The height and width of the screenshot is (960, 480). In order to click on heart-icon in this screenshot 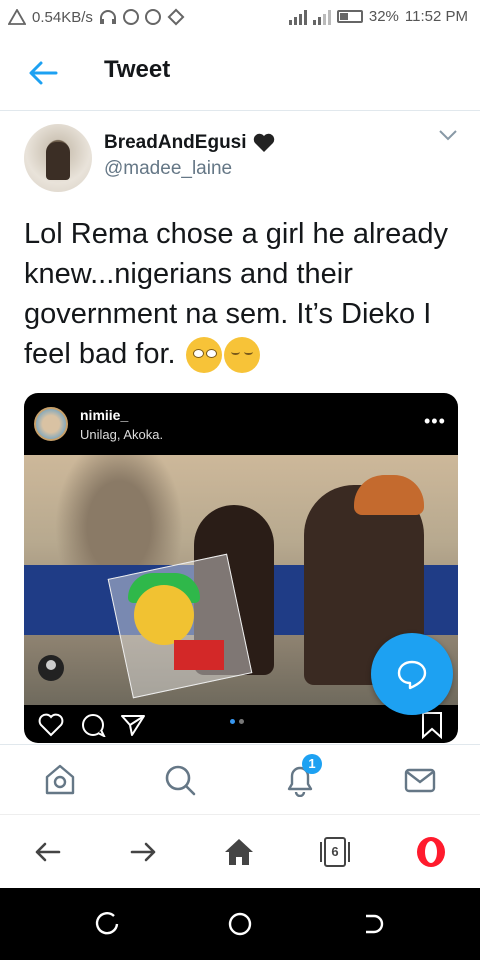, I will do `click(51, 725)`.